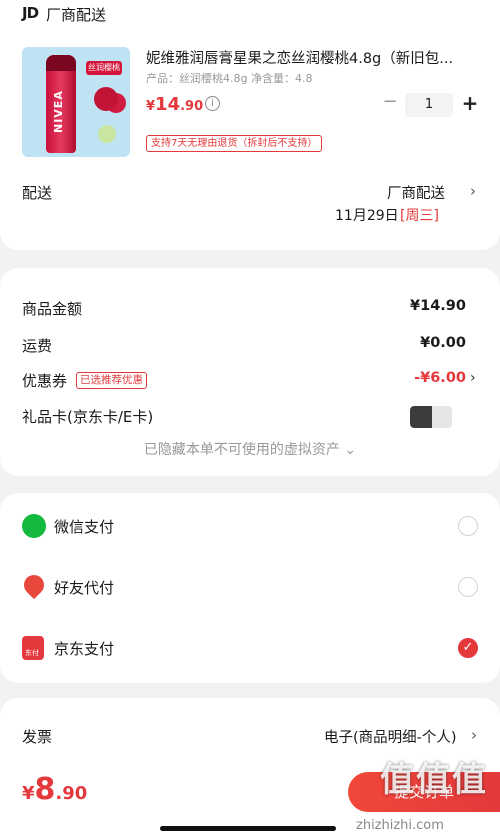 The height and width of the screenshot is (840, 500). I want to click on goods-amount-value: ¥14.90, so click(438, 306).